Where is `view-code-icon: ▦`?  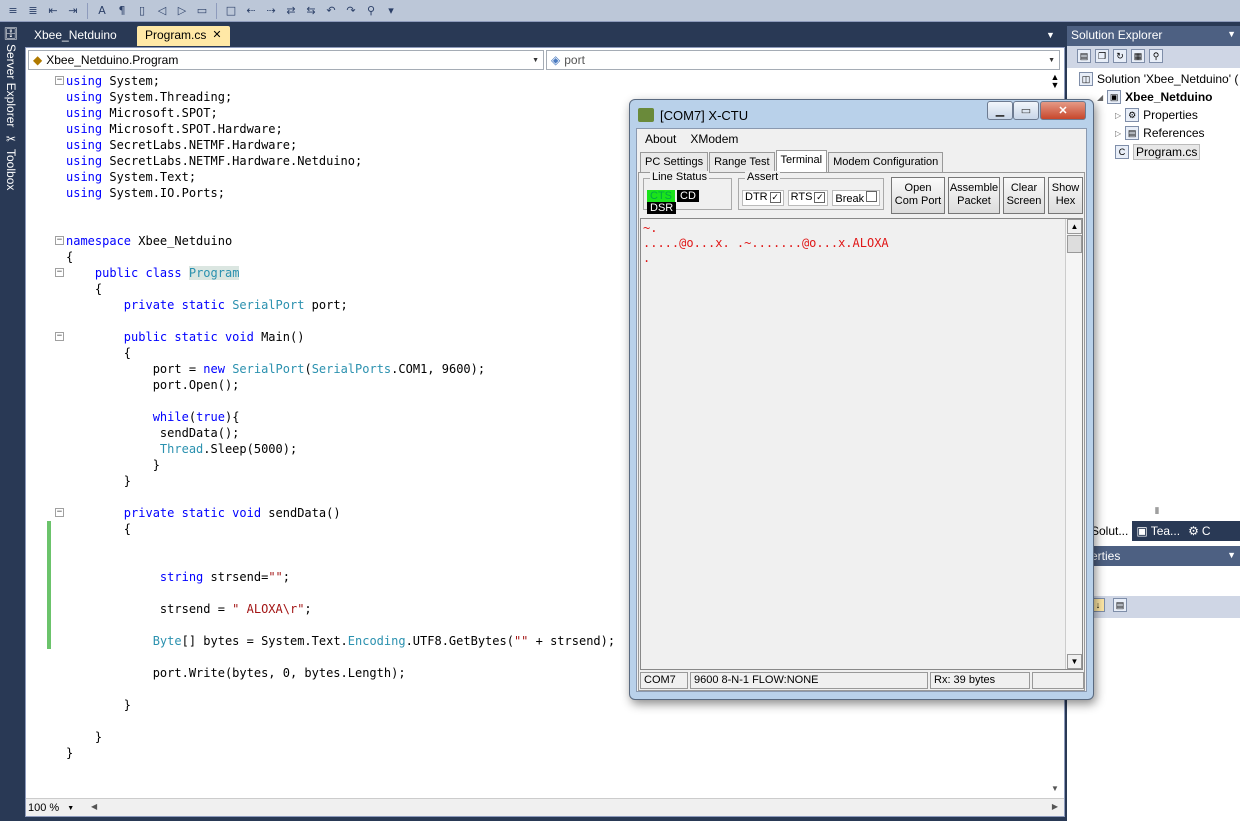 view-code-icon: ▦ is located at coordinates (1138, 56).